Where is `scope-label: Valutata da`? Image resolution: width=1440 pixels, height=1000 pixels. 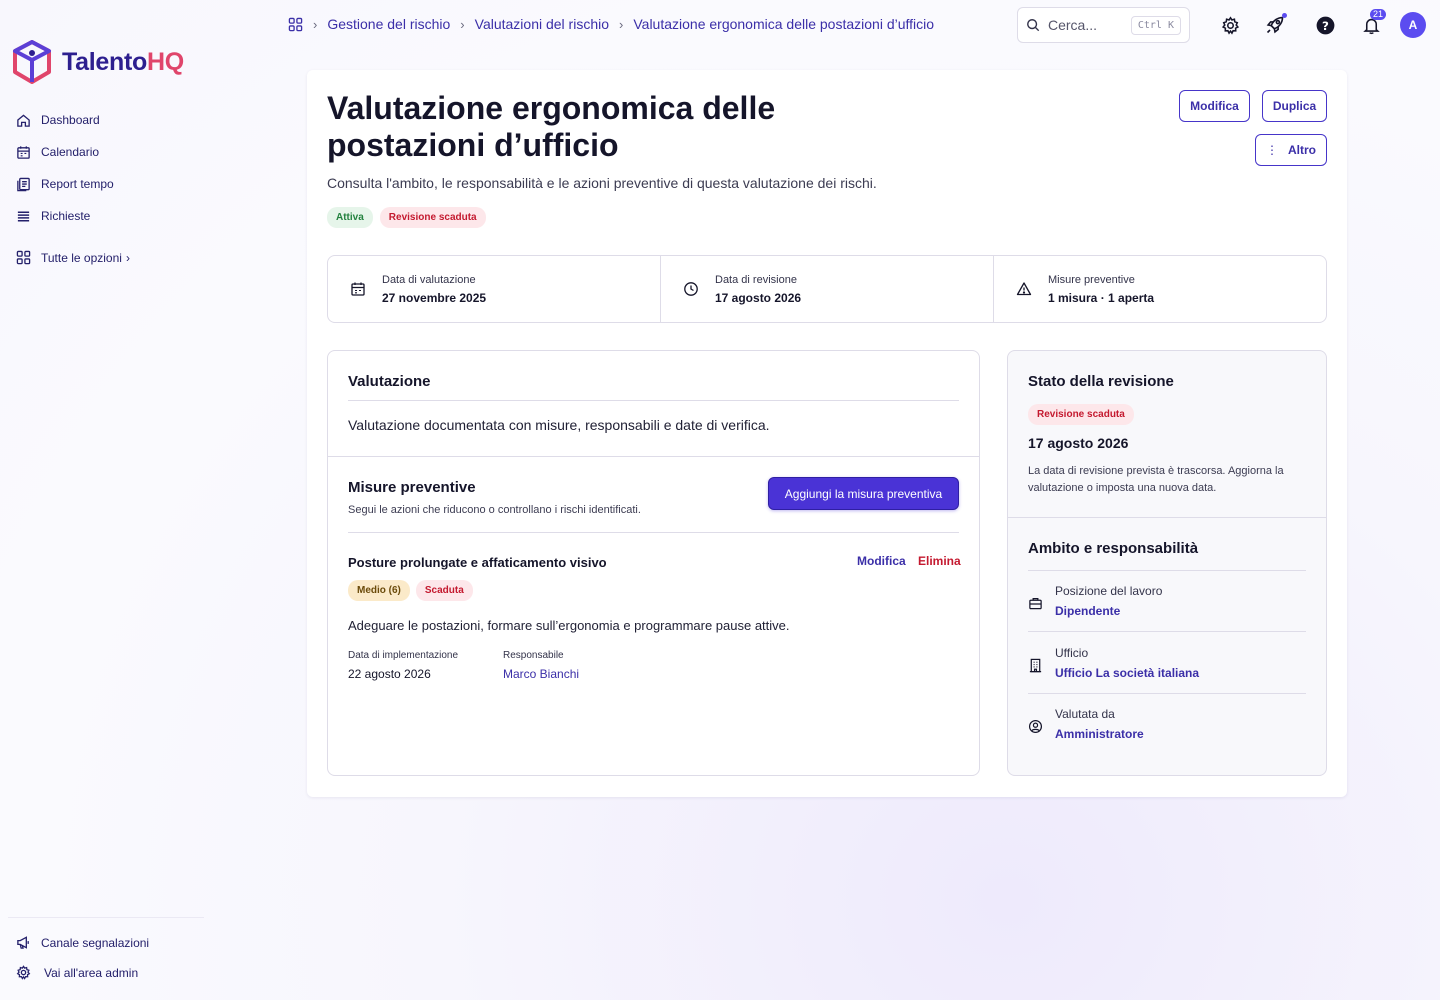
scope-label: Valutata da is located at coordinates (1085, 714).